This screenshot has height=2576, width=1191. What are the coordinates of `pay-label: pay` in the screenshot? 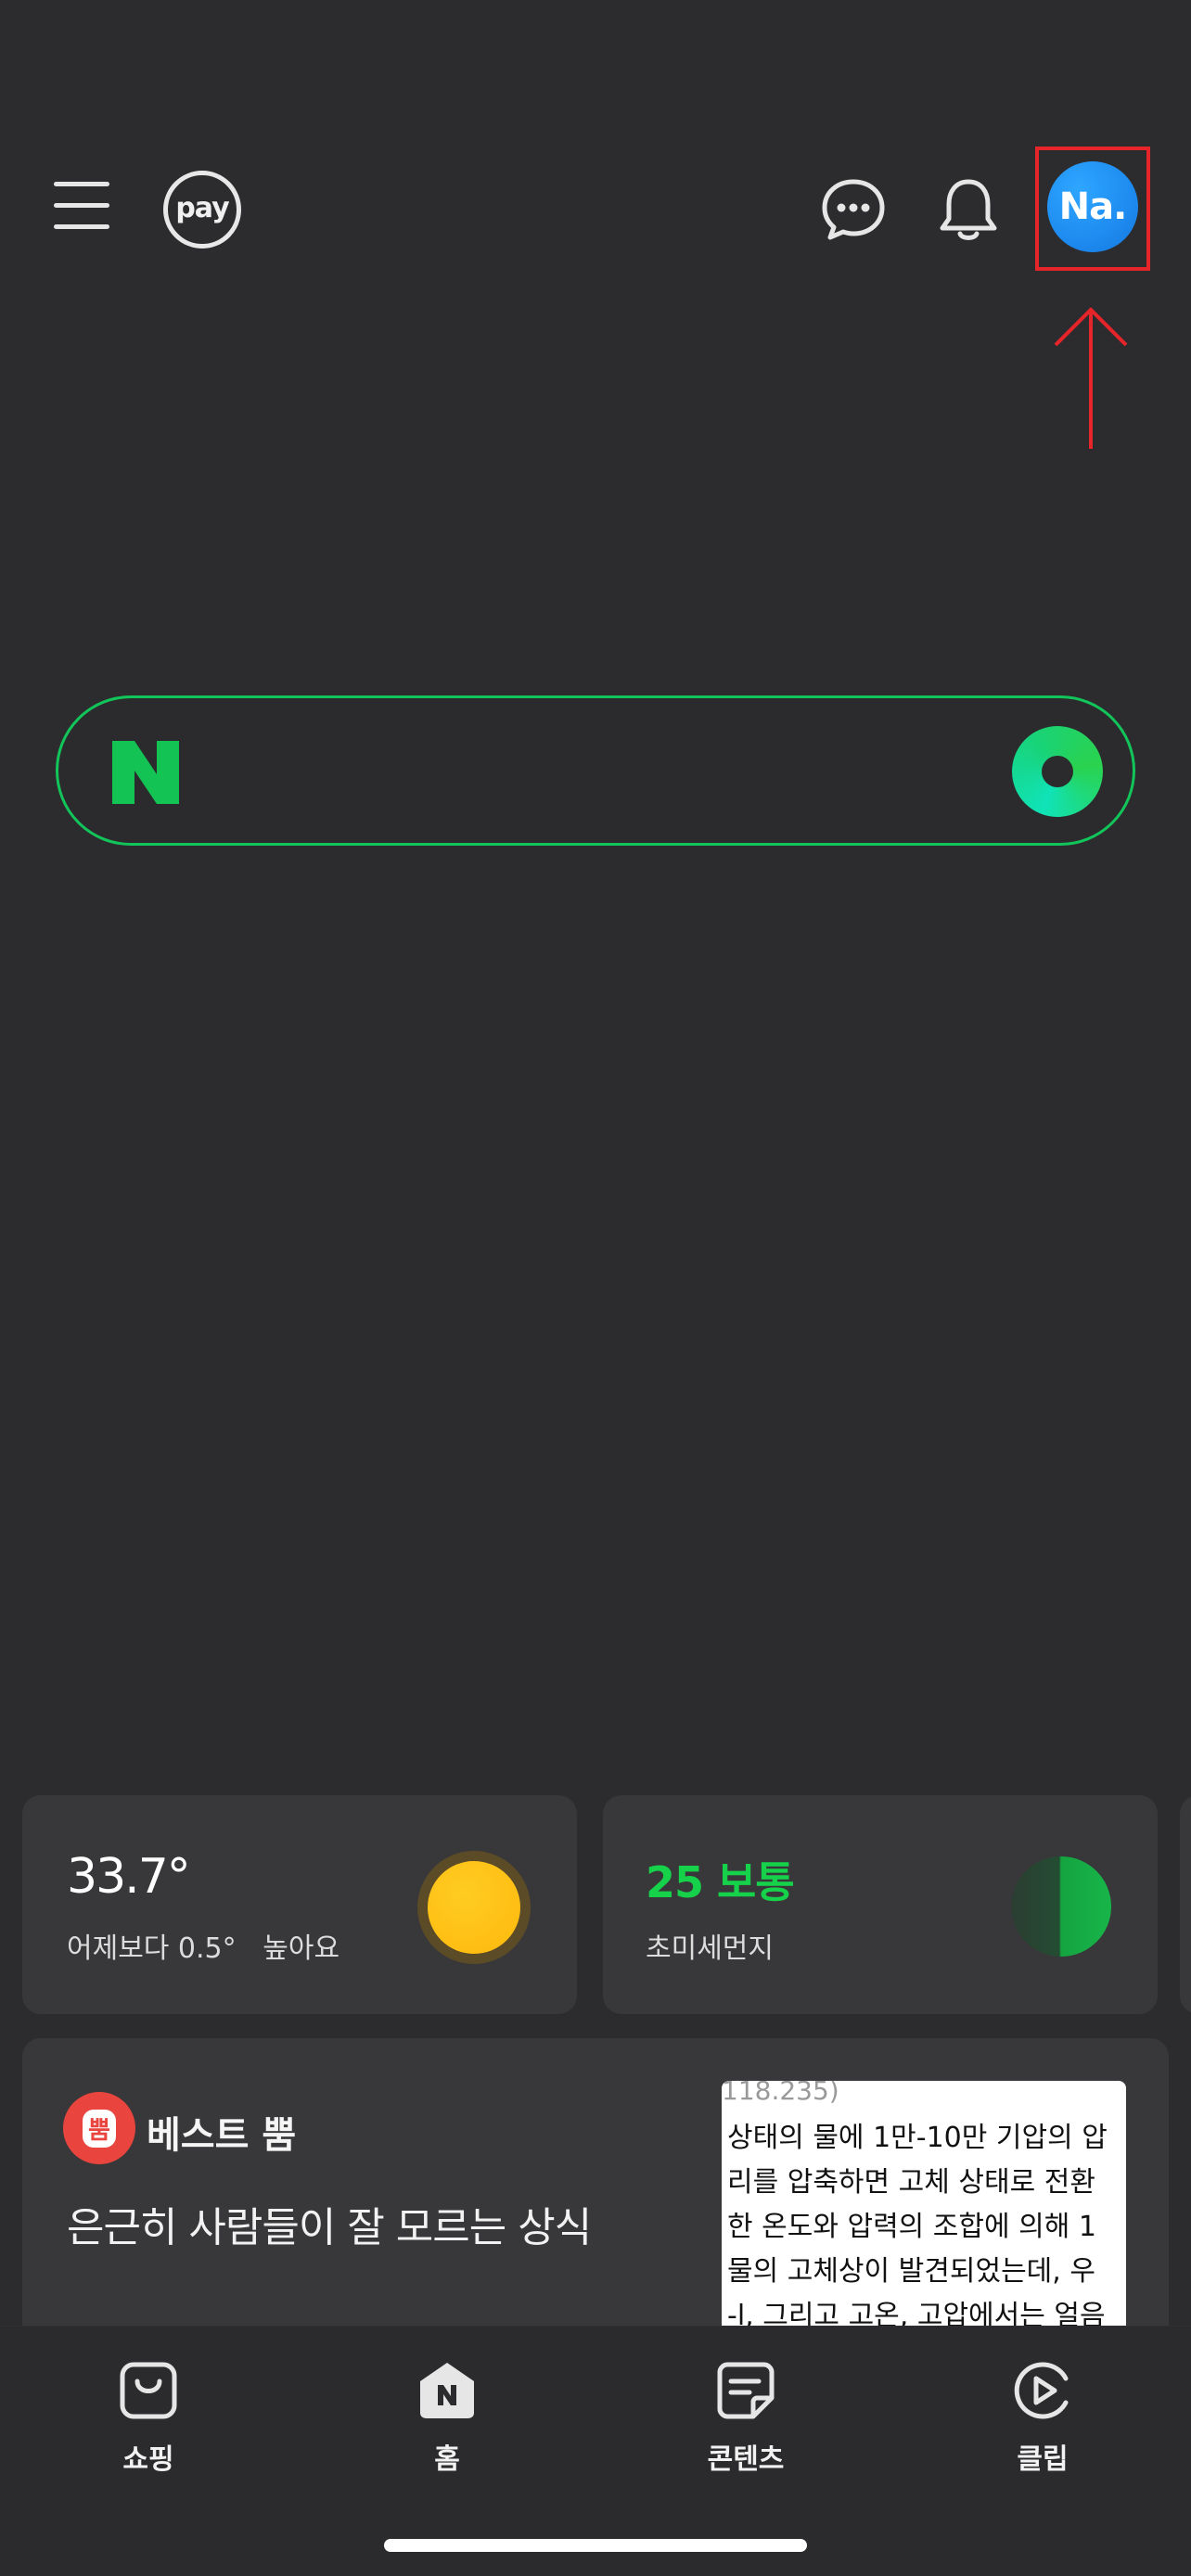 It's located at (202, 207).